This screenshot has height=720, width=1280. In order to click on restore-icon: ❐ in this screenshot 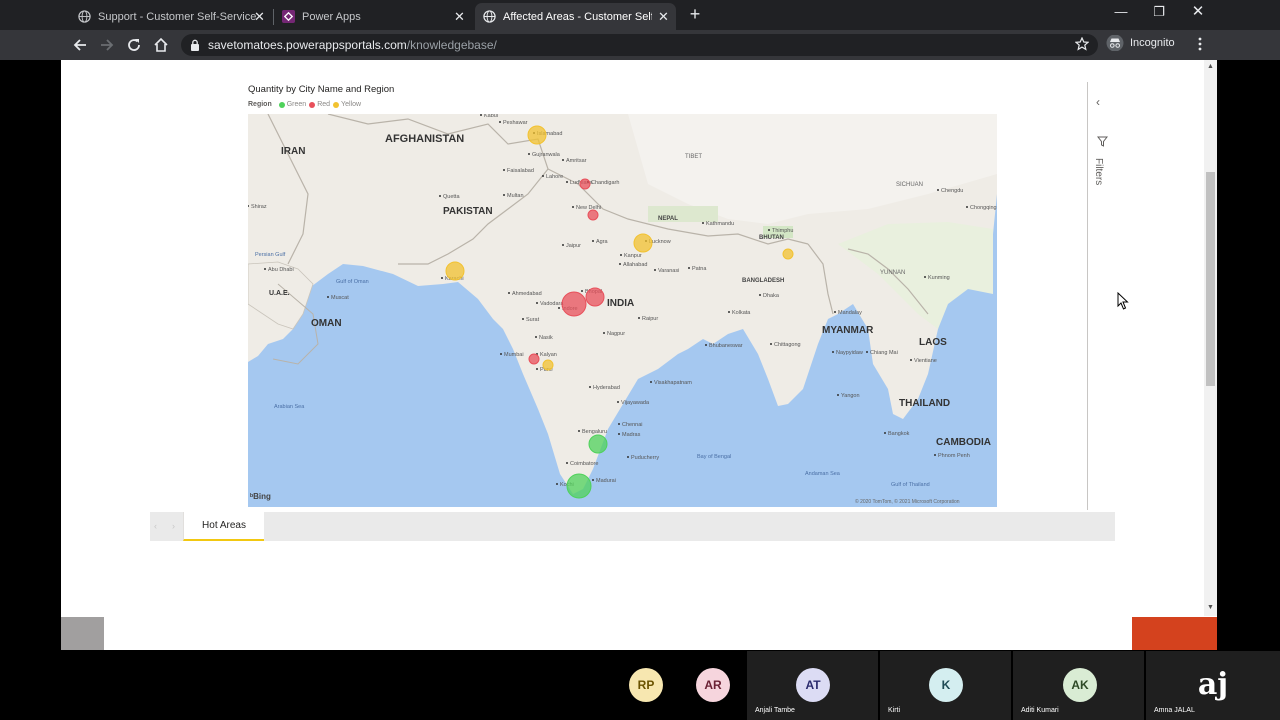, I will do `click(1159, 12)`.